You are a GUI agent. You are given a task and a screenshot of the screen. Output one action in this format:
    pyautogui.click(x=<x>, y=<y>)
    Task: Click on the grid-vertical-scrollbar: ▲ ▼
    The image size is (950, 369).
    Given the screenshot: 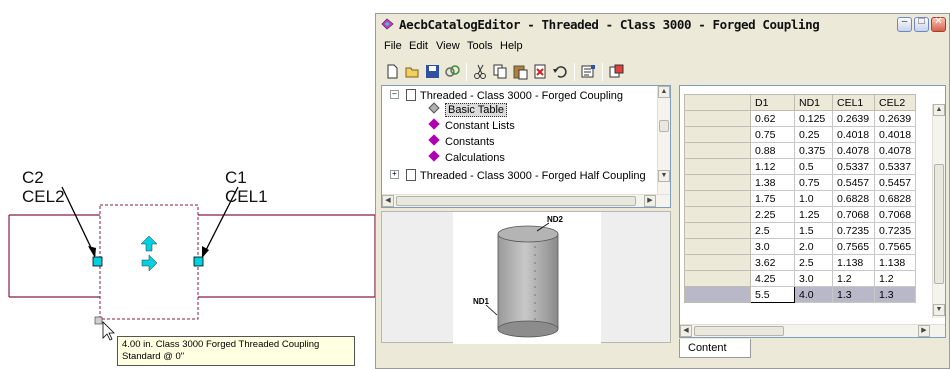 What is the action you would take?
    pyautogui.click(x=938, y=211)
    